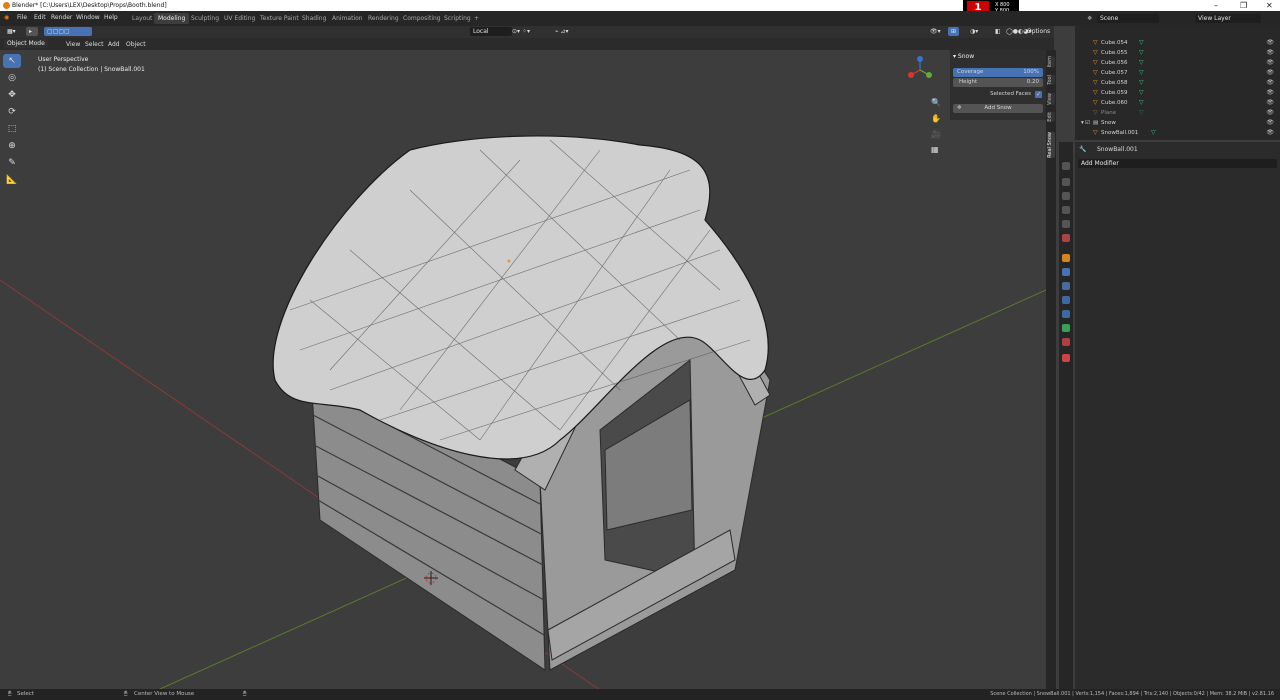  Describe the element at coordinates (1051, 80) in the screenshot. I see `tab-tool: Tool` at that location.